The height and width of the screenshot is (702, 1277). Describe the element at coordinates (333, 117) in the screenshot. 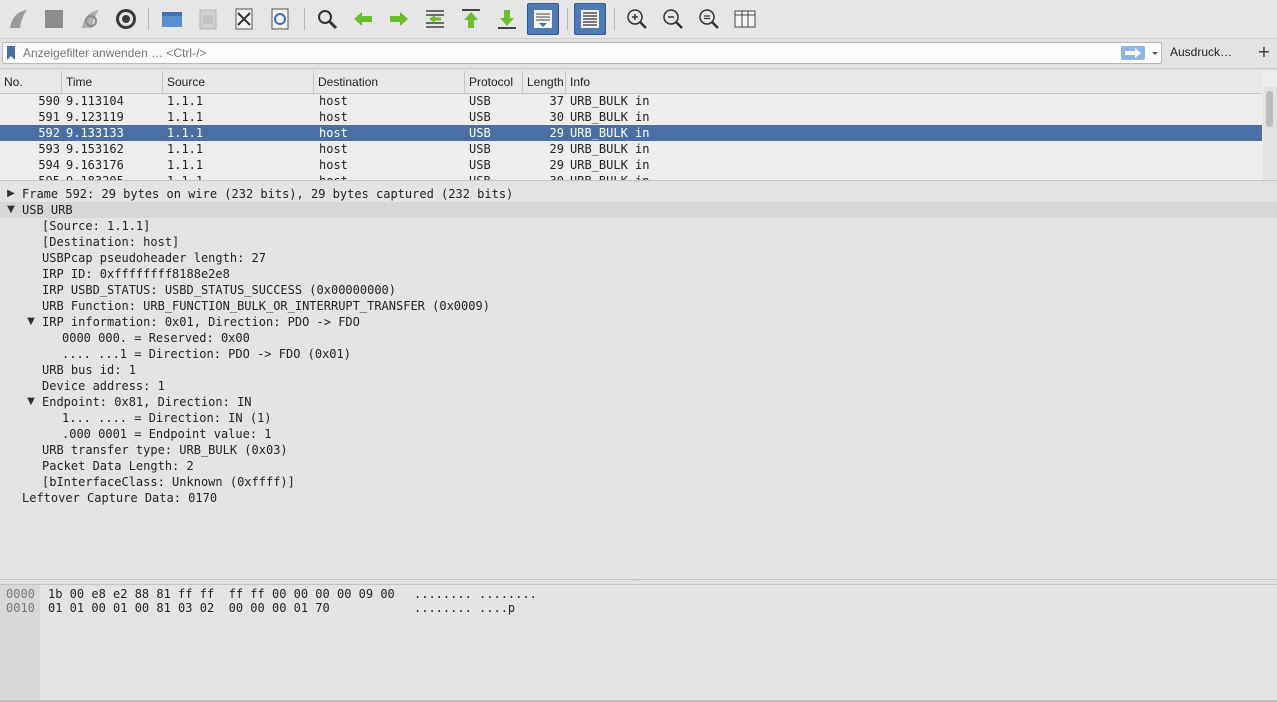

I see `packet-cell-destination: host` at that location.